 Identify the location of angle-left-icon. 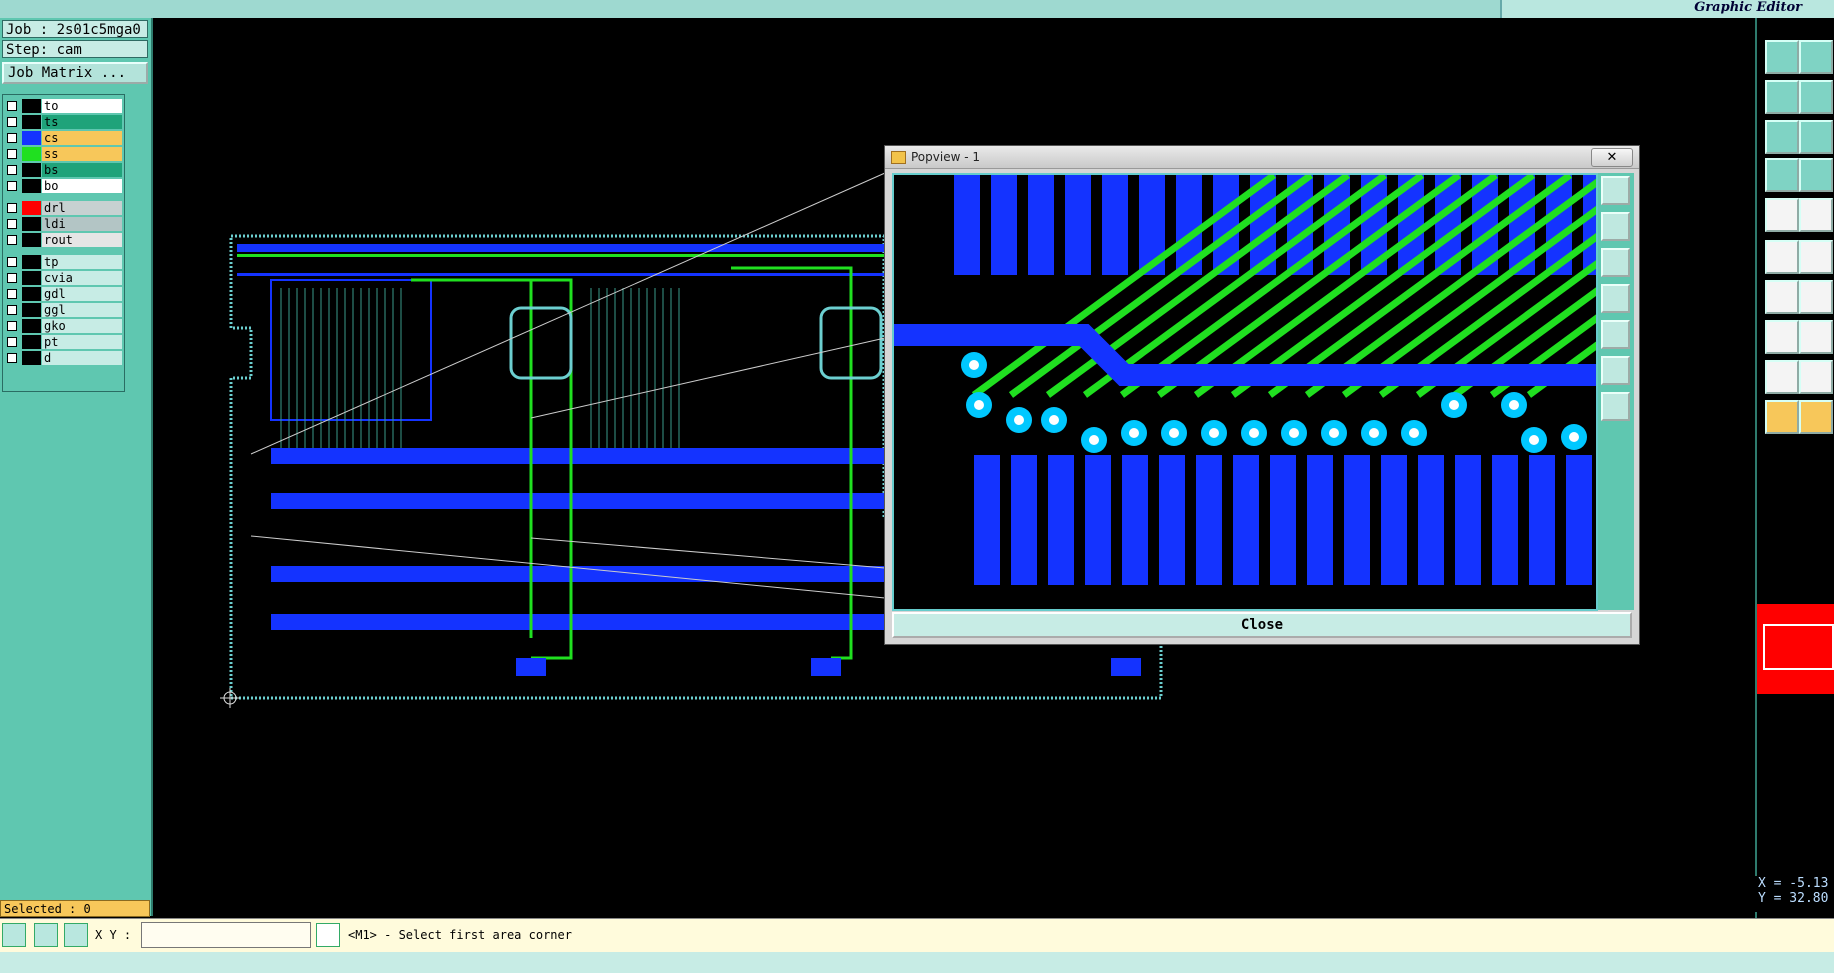
(1782, 297).